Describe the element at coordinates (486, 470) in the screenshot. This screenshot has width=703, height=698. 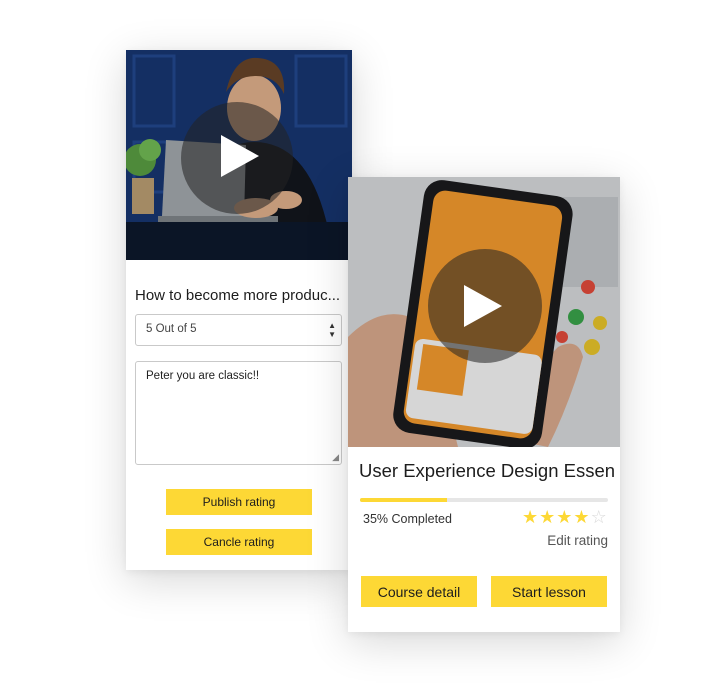
I see `course-title: User Experience Design Essen..` at that location.